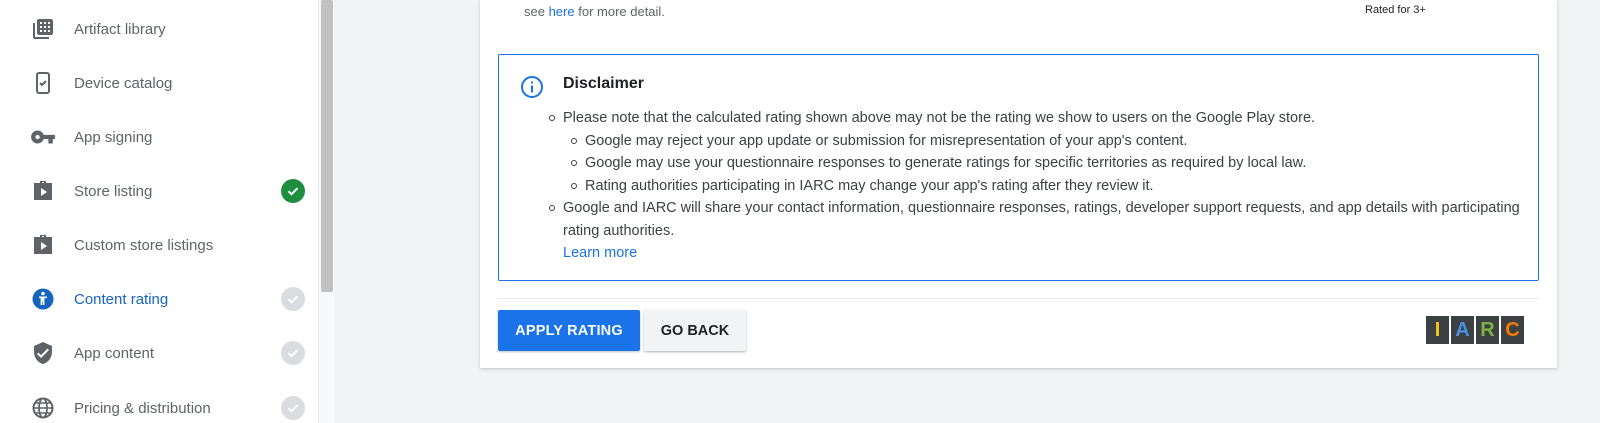 The image size is (1600, 423). I want to click on divider, so click(1018, 298).